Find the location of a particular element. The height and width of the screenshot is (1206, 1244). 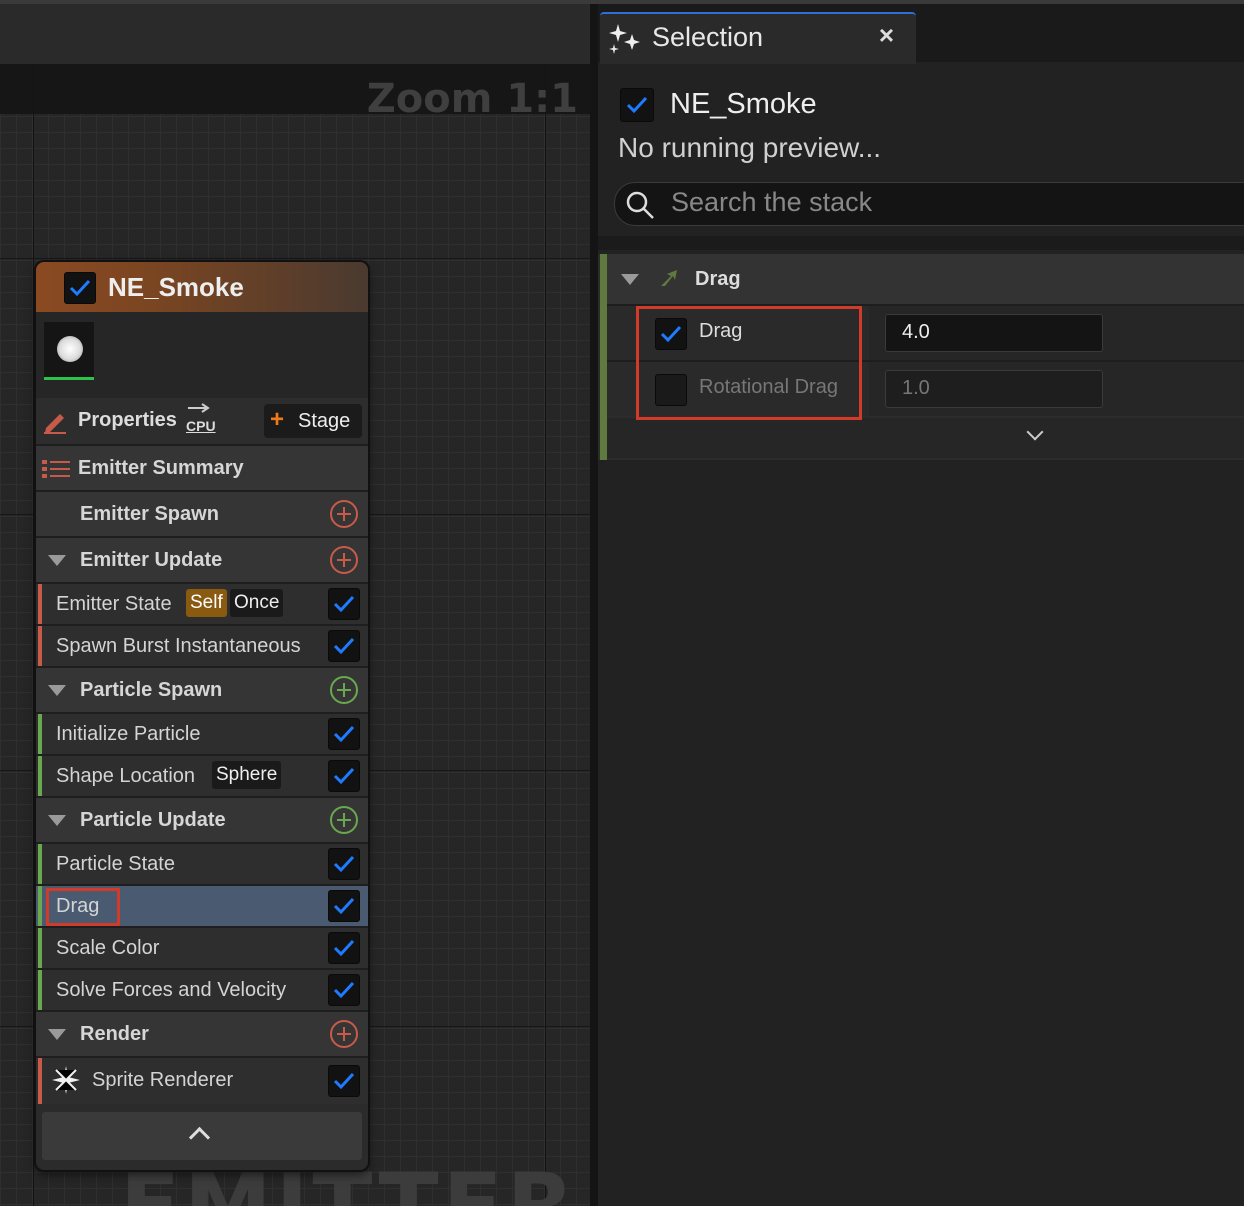

search-placeholder: Search the stack is located at coordinates (772, 202).